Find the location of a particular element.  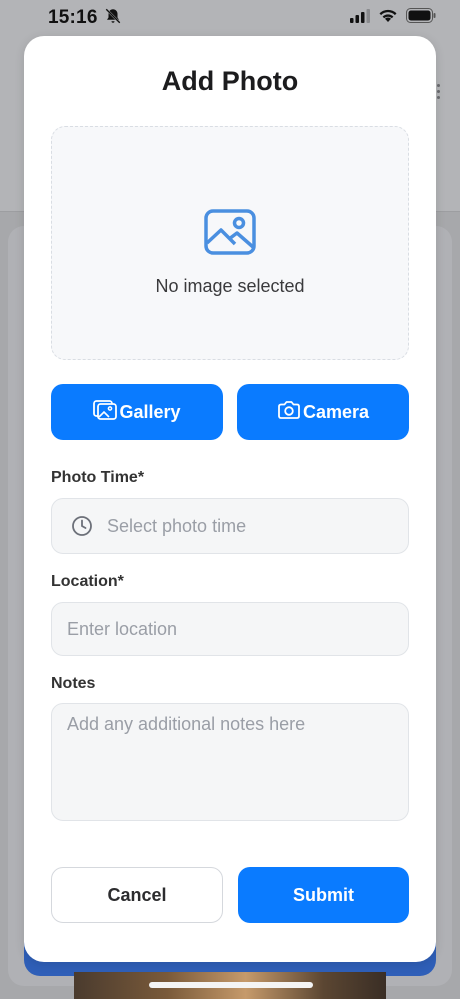

location-label: Location* is located at coordinates (87, 581).